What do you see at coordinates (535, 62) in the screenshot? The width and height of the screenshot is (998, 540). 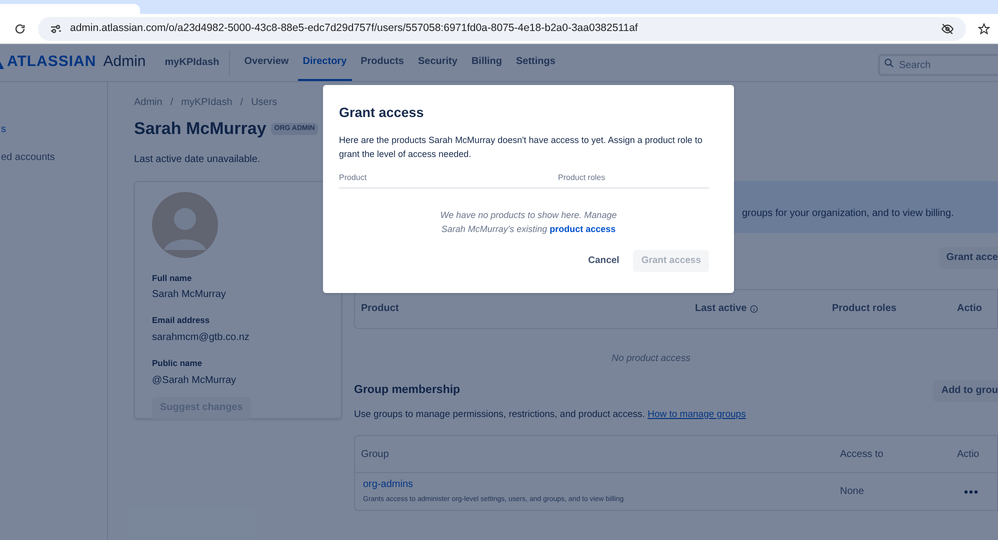 I see `nav-tab: Settings` at bounding box center [535, 62].